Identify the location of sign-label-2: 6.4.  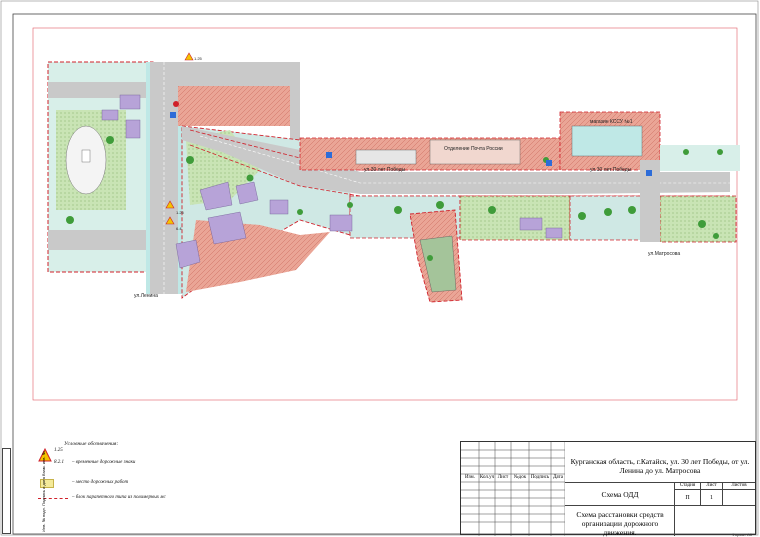
(179, 228).